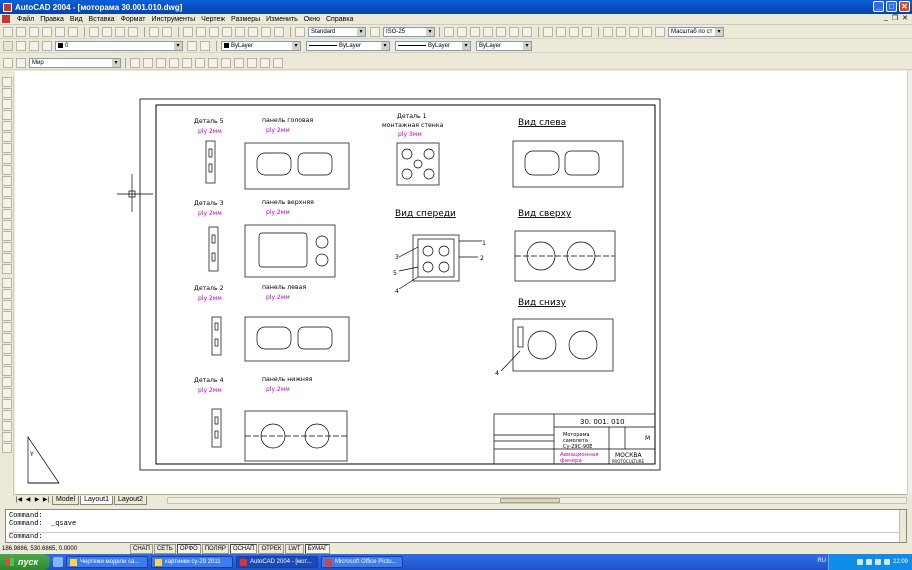 The width and height of the screenshot is (912, 570). I want to click on tab-layout2: Layout2, so click(130, 500).